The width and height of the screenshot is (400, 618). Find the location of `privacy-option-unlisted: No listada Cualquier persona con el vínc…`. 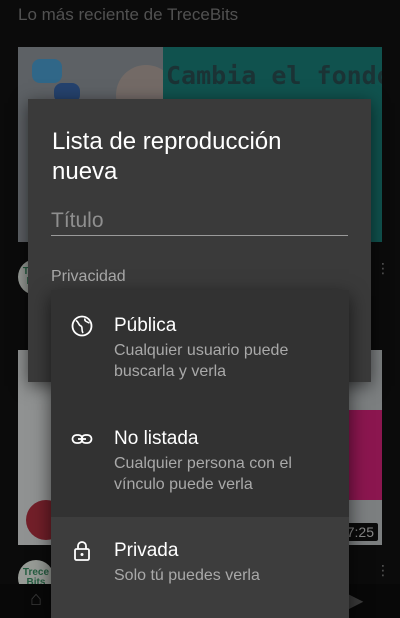

privacy-option-unlisted: No listada Cualquier persona con el vínc… is located at coordinates (200, 459).